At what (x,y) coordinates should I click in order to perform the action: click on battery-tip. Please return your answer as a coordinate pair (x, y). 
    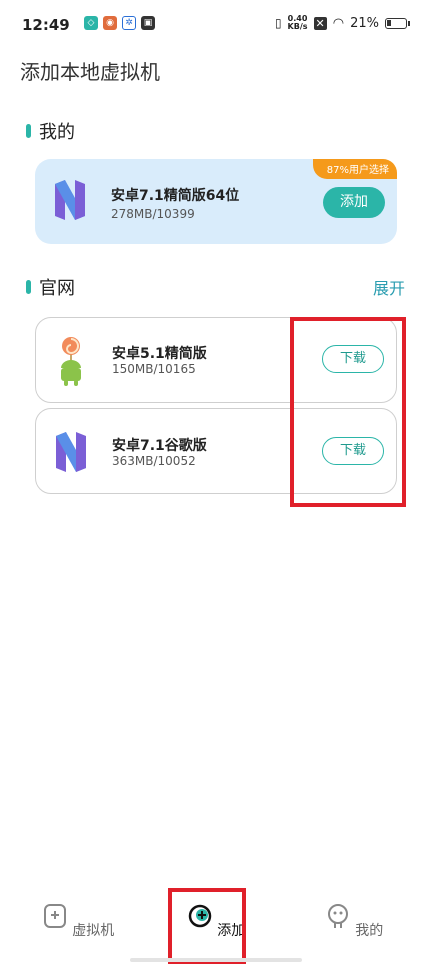
    Looking at the image, I should click on (409, 23).